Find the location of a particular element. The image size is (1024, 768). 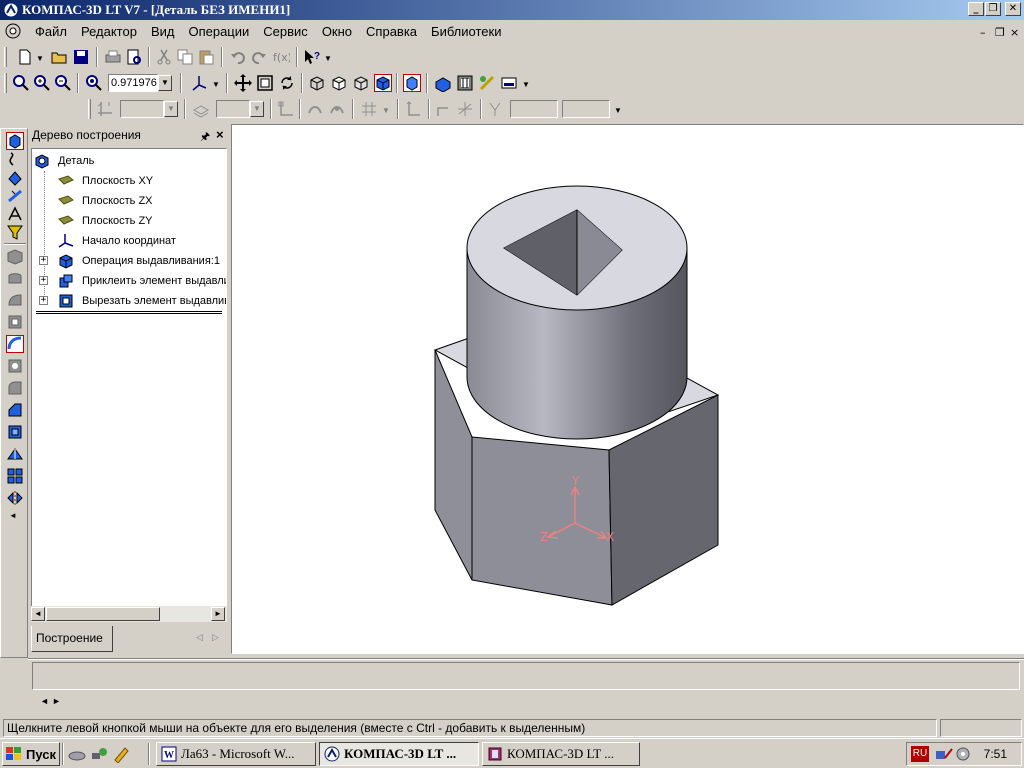

tree-item-root: Деталь is located at coordinates (64, 161).